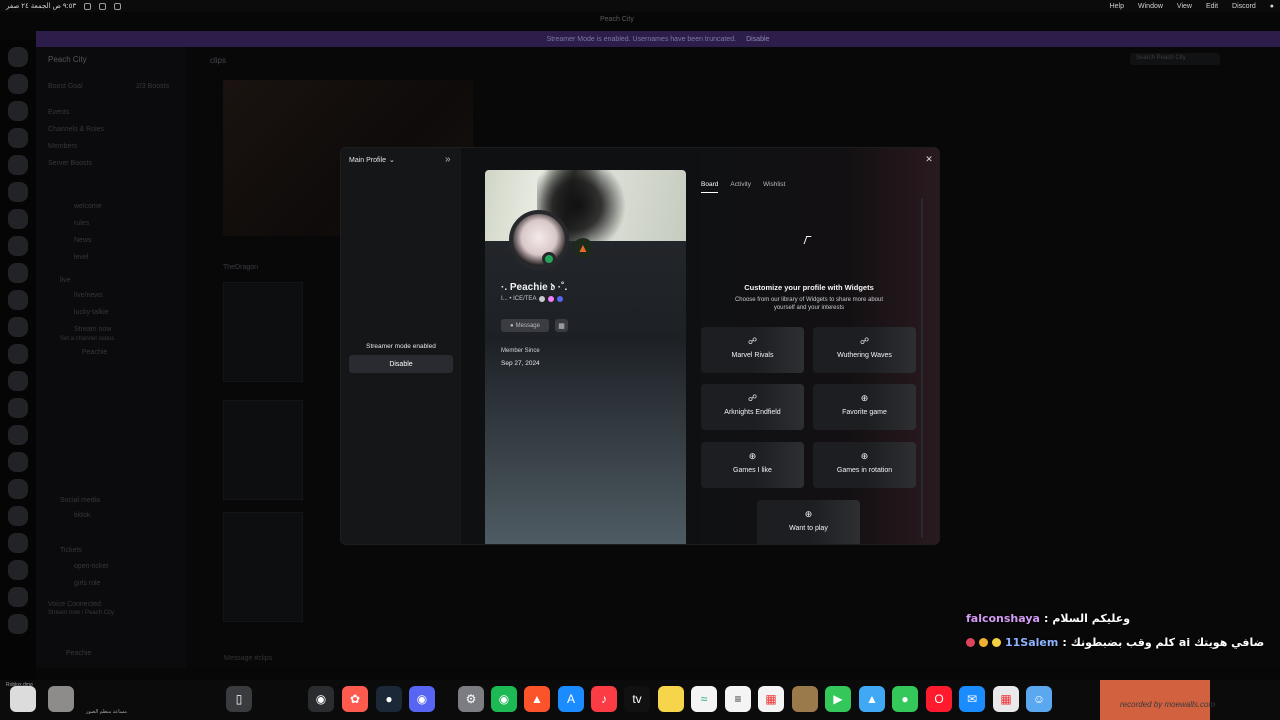 The height and width of the screenshot is (720, 1280). Describe the element at coordinates (500, 660) in the screenshot. I see `message-input: Message #clips` at that location.